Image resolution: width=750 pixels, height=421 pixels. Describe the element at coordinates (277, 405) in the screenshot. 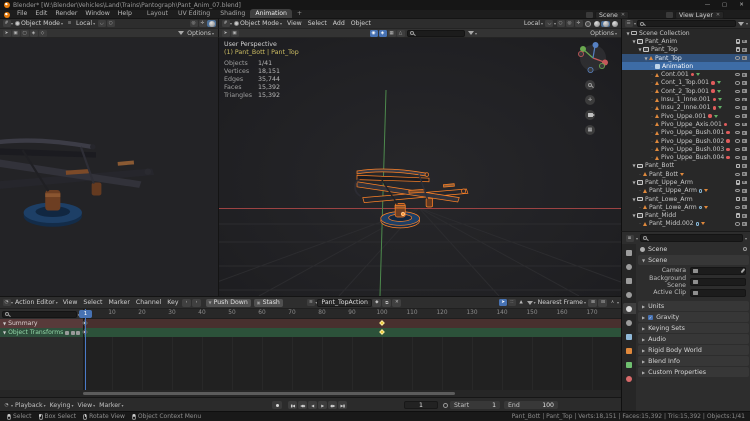

I see `auto-keying-button` at that location.